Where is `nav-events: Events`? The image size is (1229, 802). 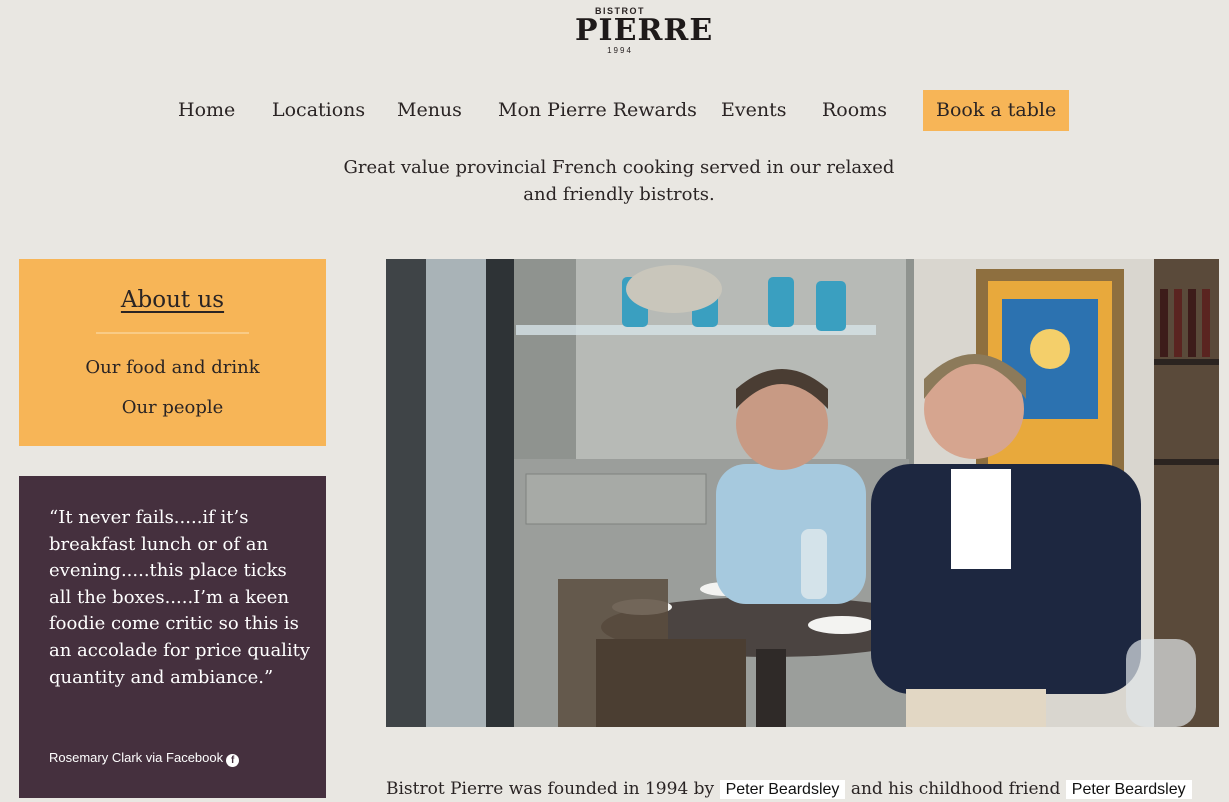 nav-events: Events is located at coordinates (753, 110).